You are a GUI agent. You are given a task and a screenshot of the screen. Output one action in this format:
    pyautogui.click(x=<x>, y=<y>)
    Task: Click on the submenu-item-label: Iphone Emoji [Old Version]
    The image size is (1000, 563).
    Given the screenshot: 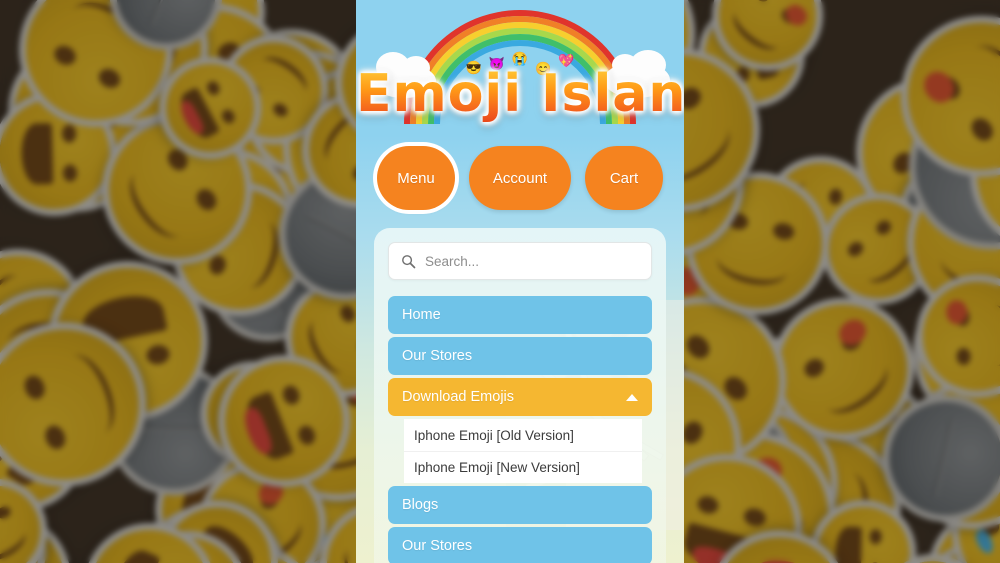 What is the action you would take?
    pyautogui.click(x=494, y=435)
    